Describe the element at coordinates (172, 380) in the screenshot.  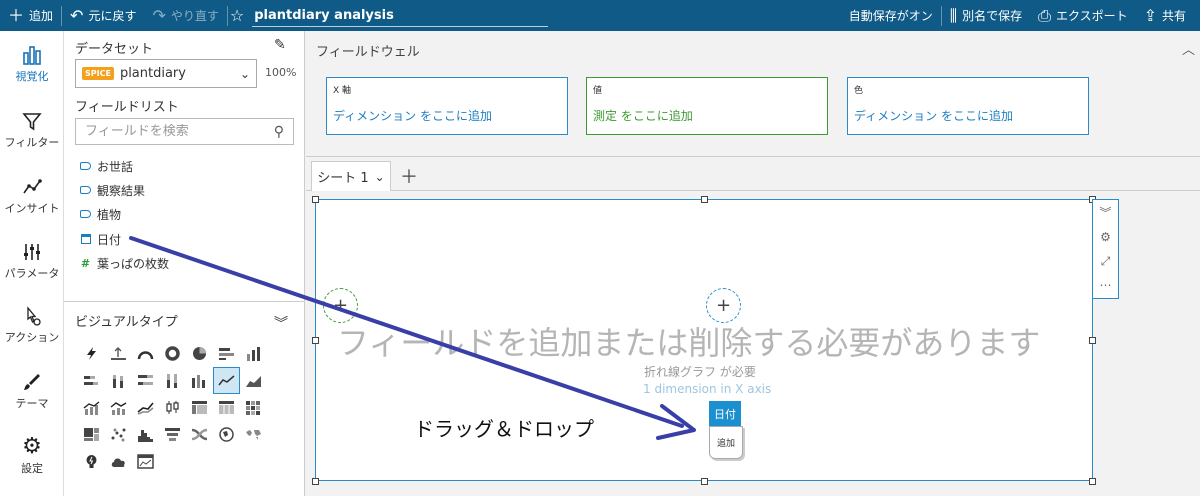
I see `visual-type-100-v` at that location.